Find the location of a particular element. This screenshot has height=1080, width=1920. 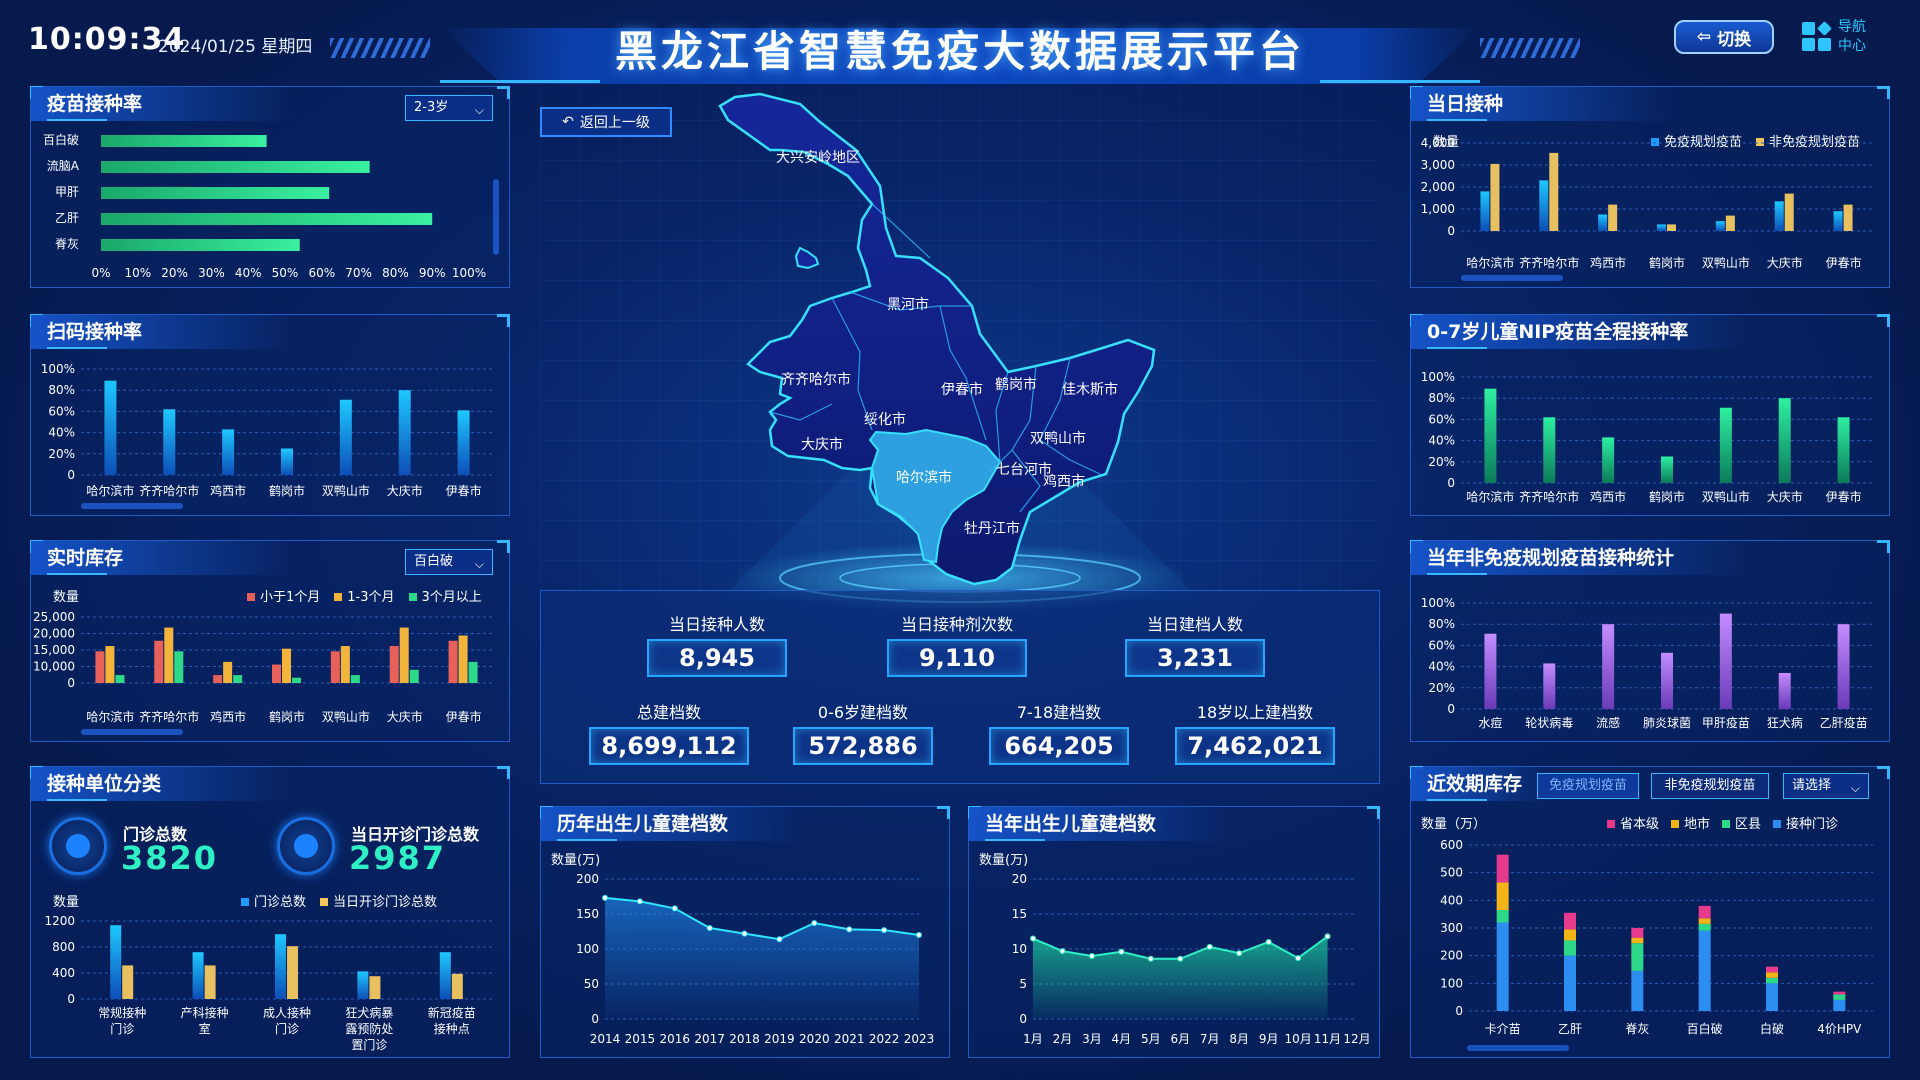

x-tick-label: 2月 is located at coordinates (1063, 1039).